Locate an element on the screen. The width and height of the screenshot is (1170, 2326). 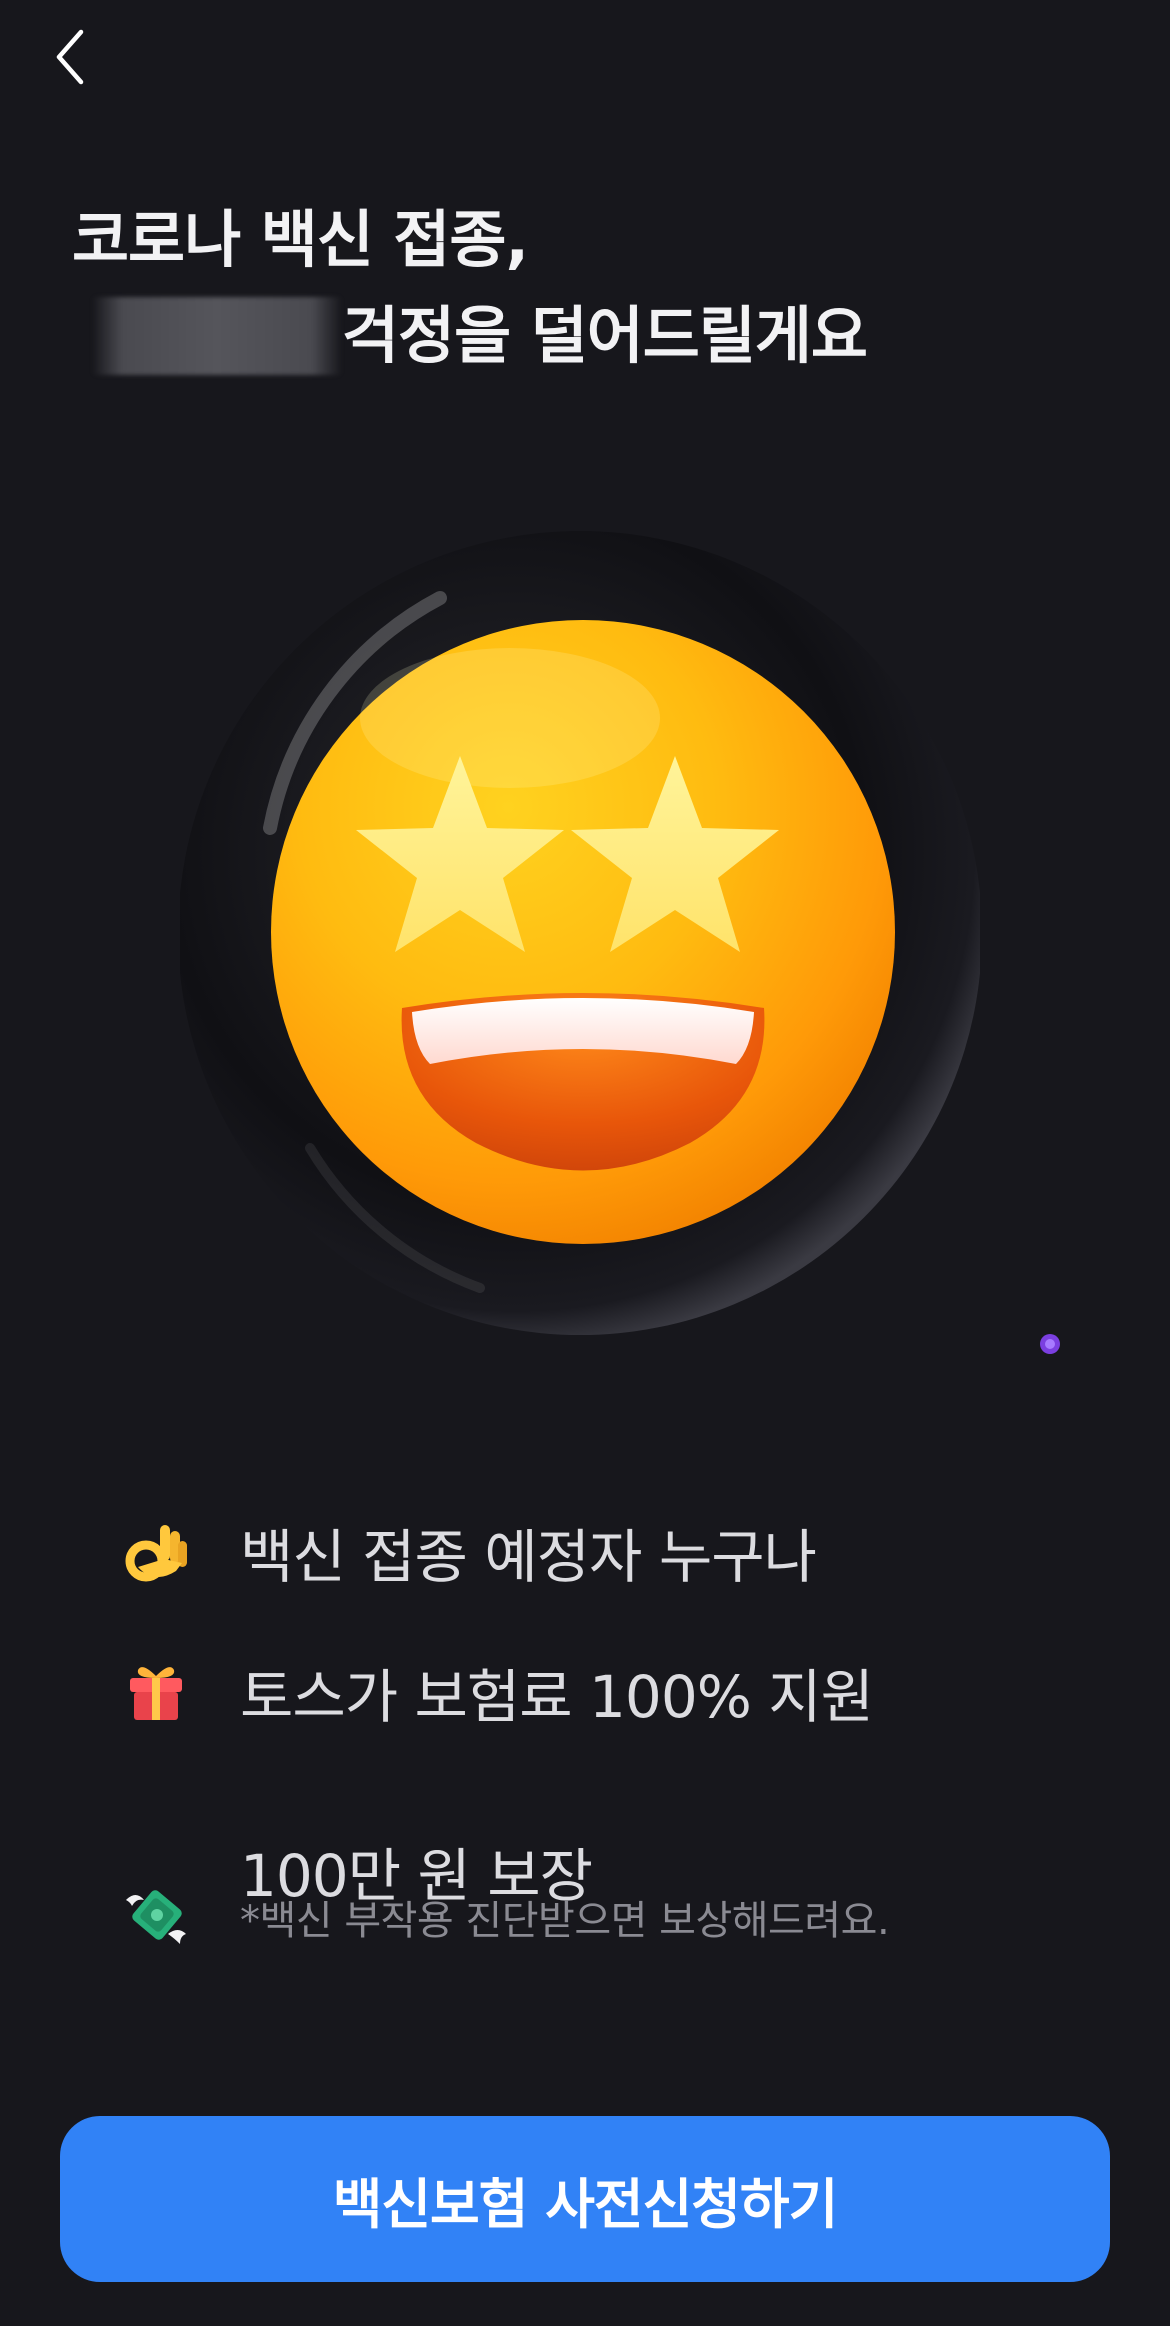
title-line-2: 걱정을 덜어드릴게요 is located at coordinates (605, 335).